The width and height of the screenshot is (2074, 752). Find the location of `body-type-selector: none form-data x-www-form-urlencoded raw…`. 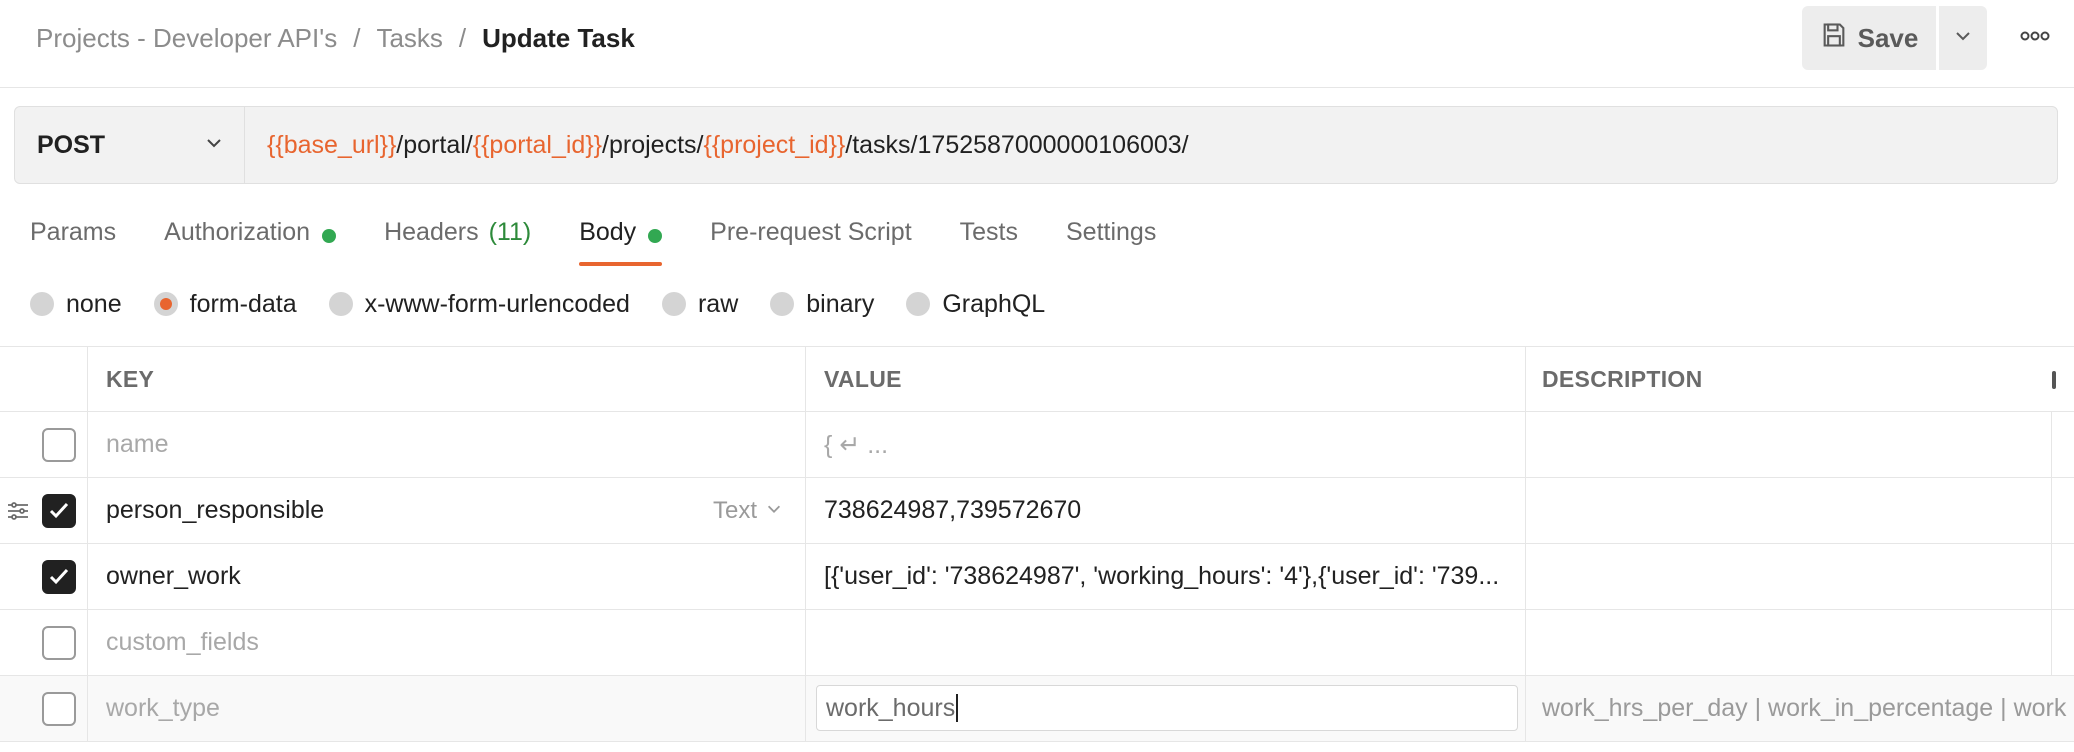

body-type-selector: none form-data x-www-form-urlencoded raw… is located at coordinates (553, 304).